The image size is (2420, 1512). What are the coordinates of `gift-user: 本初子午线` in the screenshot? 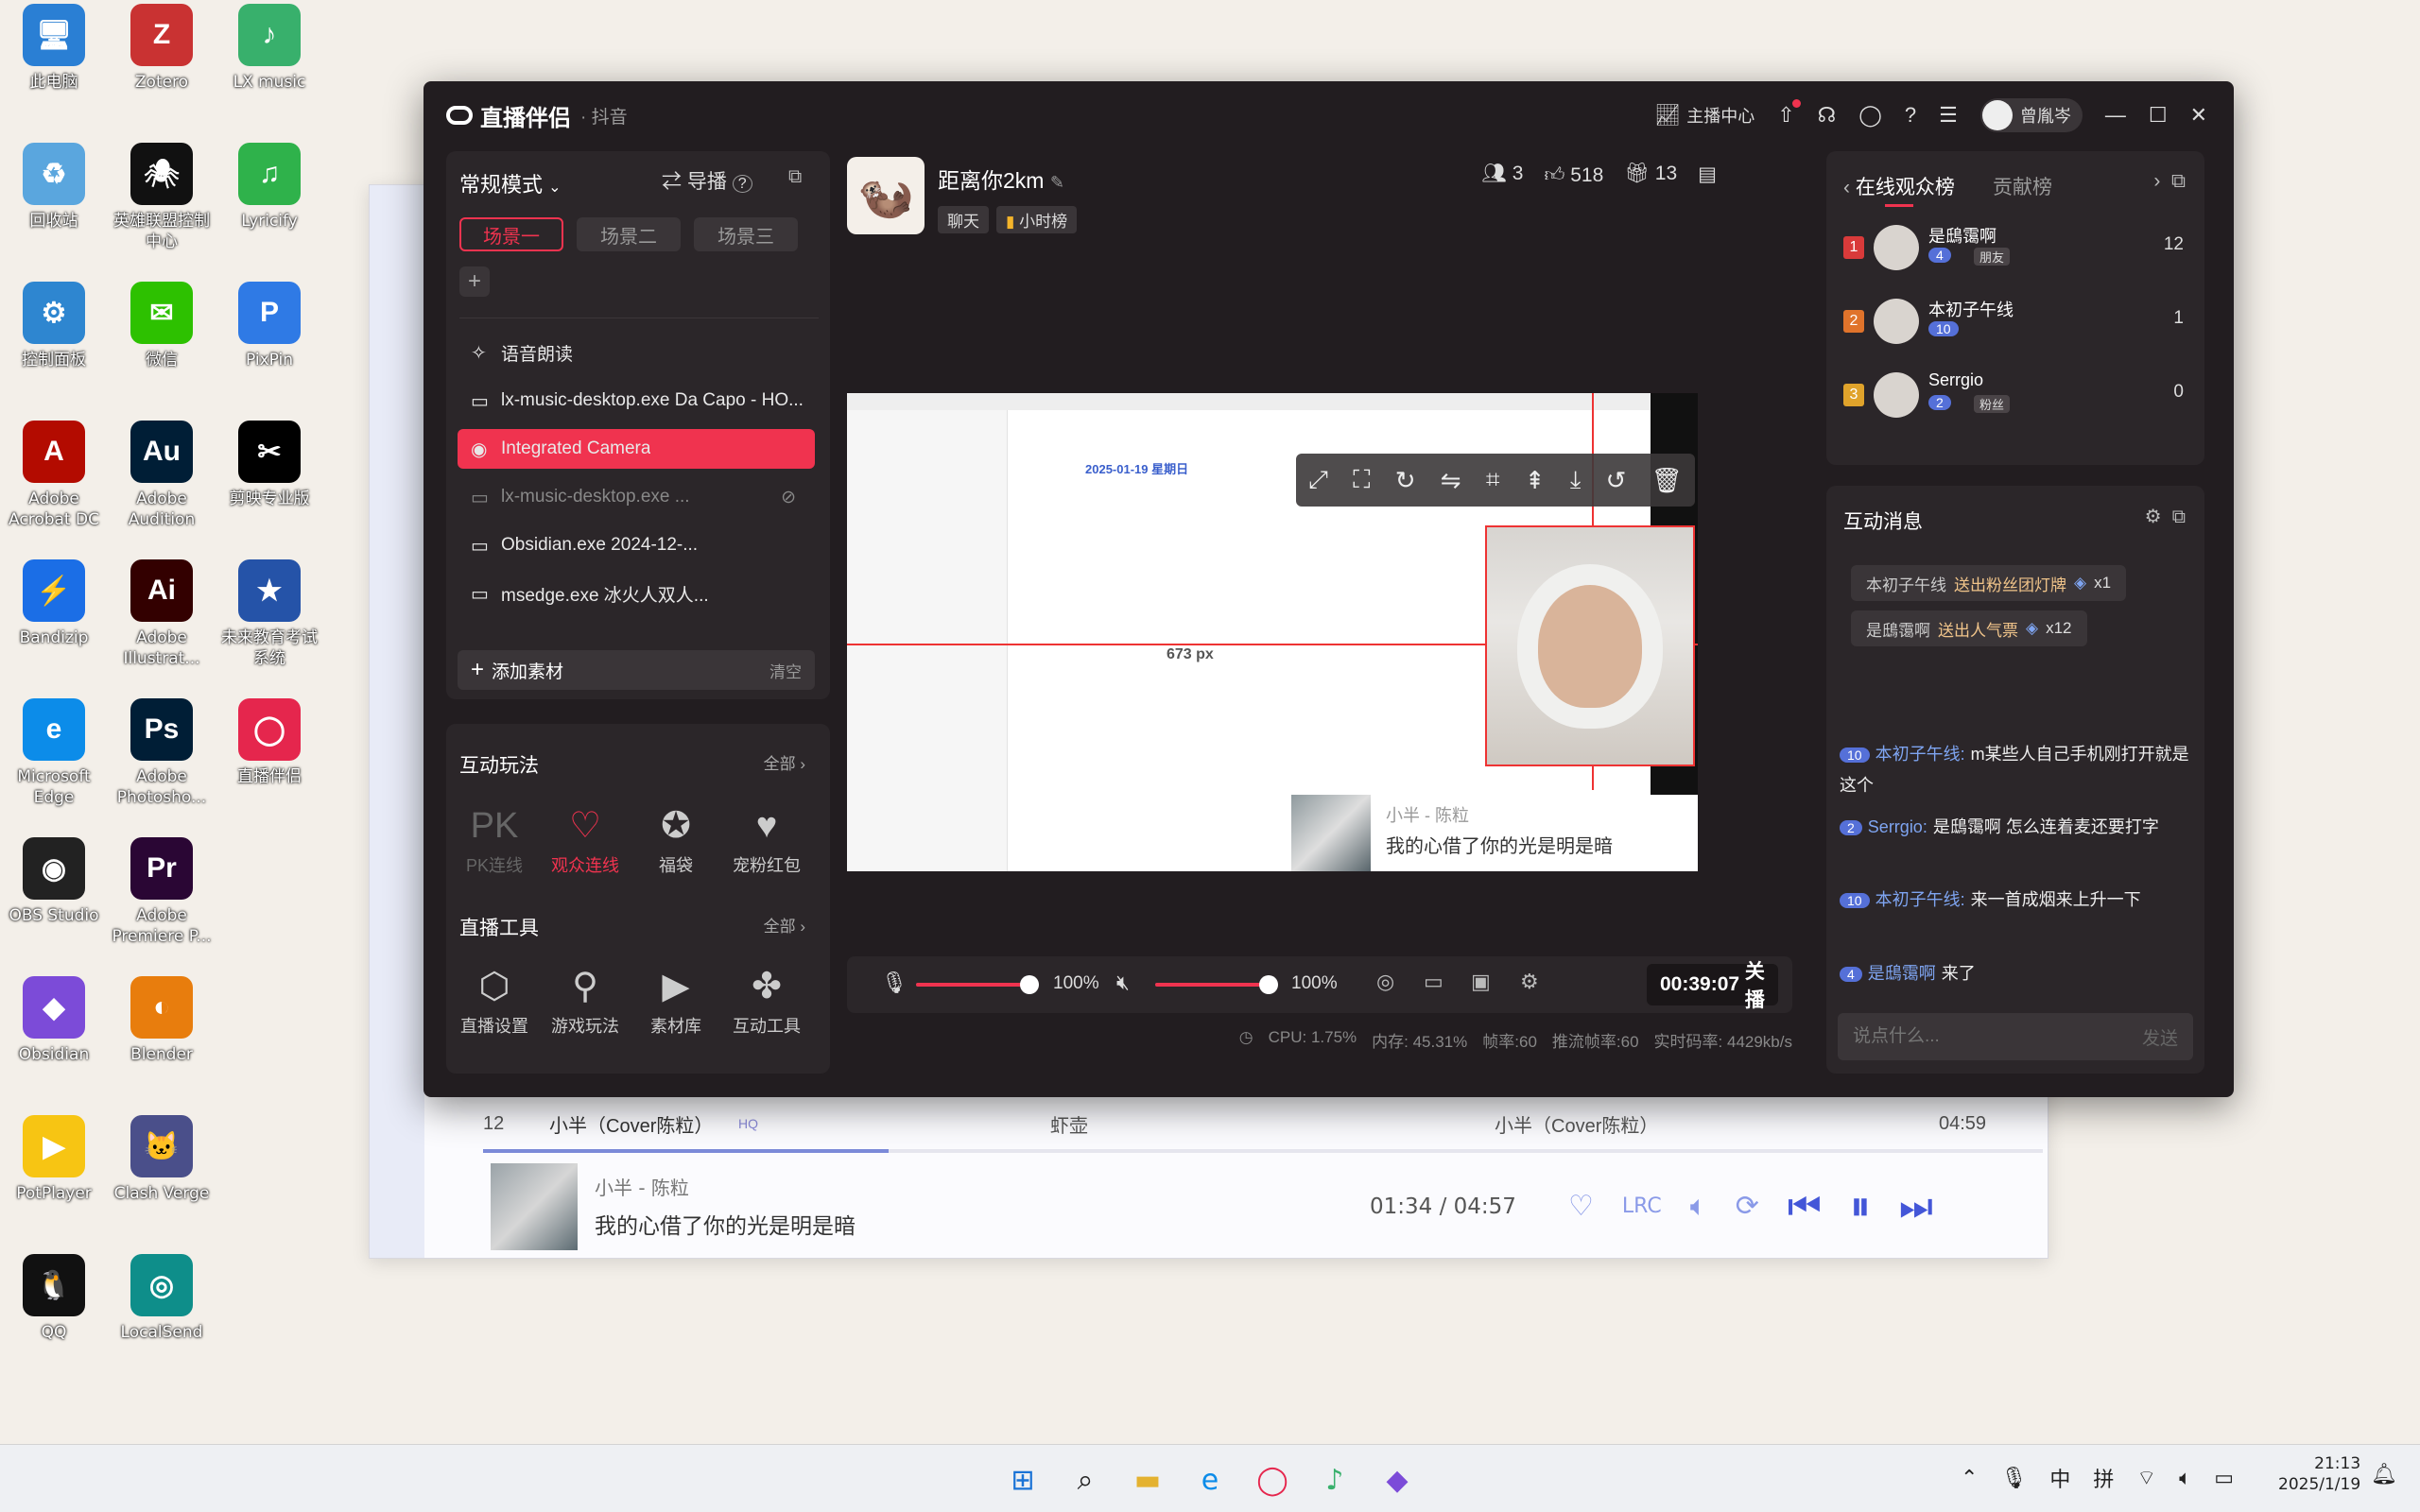 It's located at (1906, 583).